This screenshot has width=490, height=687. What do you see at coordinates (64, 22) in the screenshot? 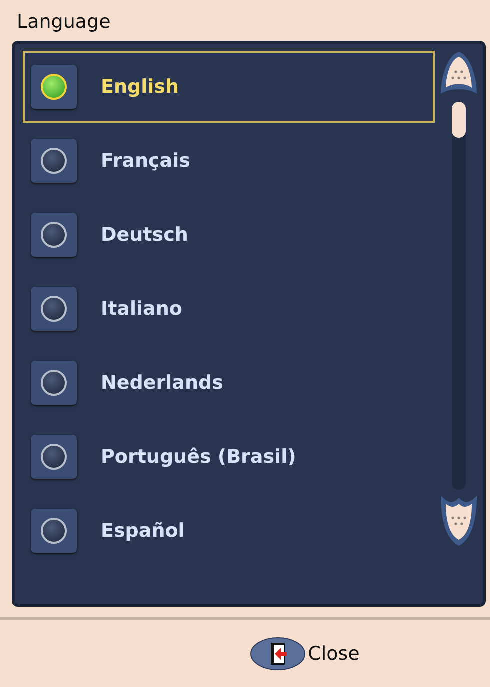
I see `window-title: Language` at bounding box center [64, 22].